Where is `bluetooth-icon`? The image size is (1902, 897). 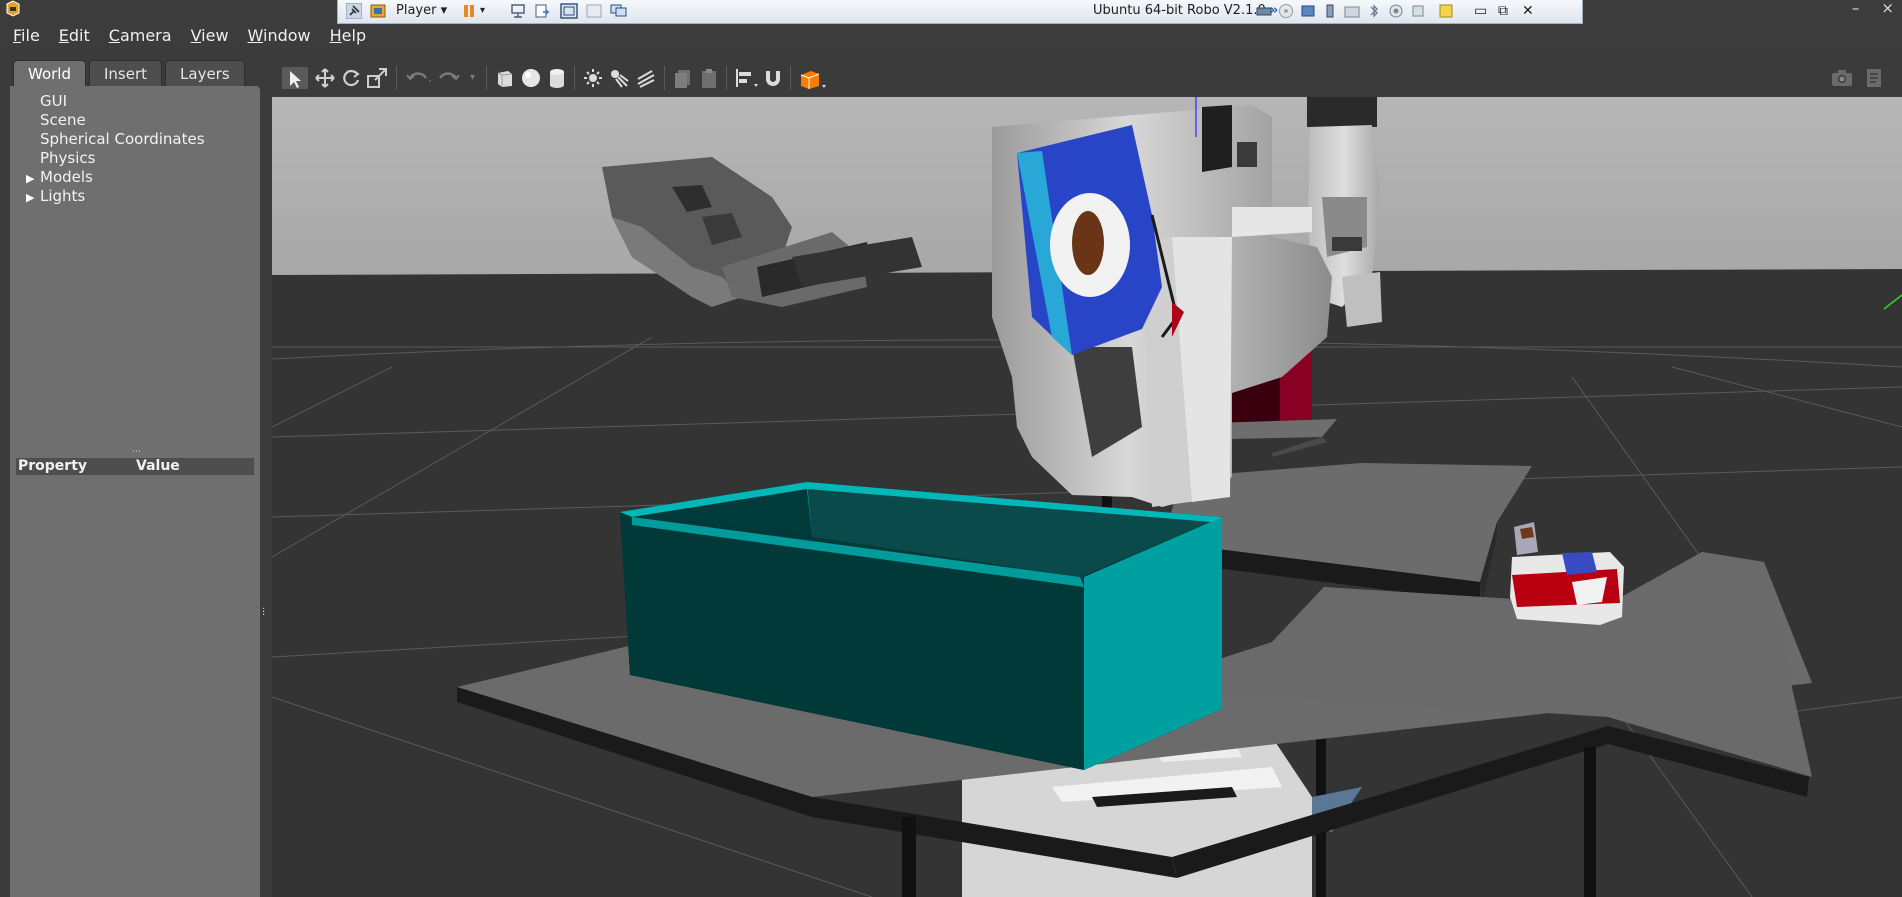
bluetooth-icon is located at coordinates (1374, 11).